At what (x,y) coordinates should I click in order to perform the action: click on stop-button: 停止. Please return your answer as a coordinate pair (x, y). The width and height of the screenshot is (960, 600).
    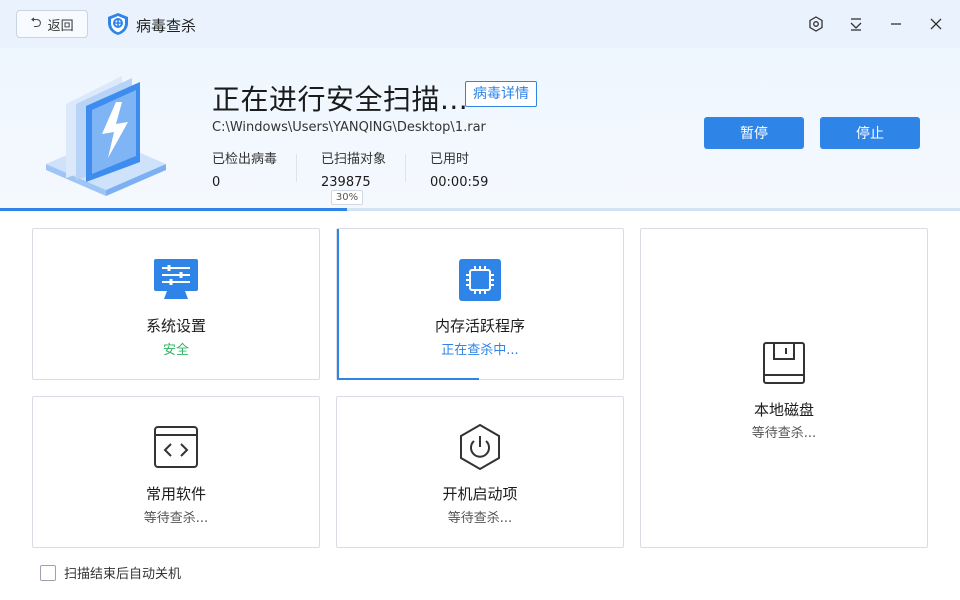
    Looking at the image, I should click on (870, 133).